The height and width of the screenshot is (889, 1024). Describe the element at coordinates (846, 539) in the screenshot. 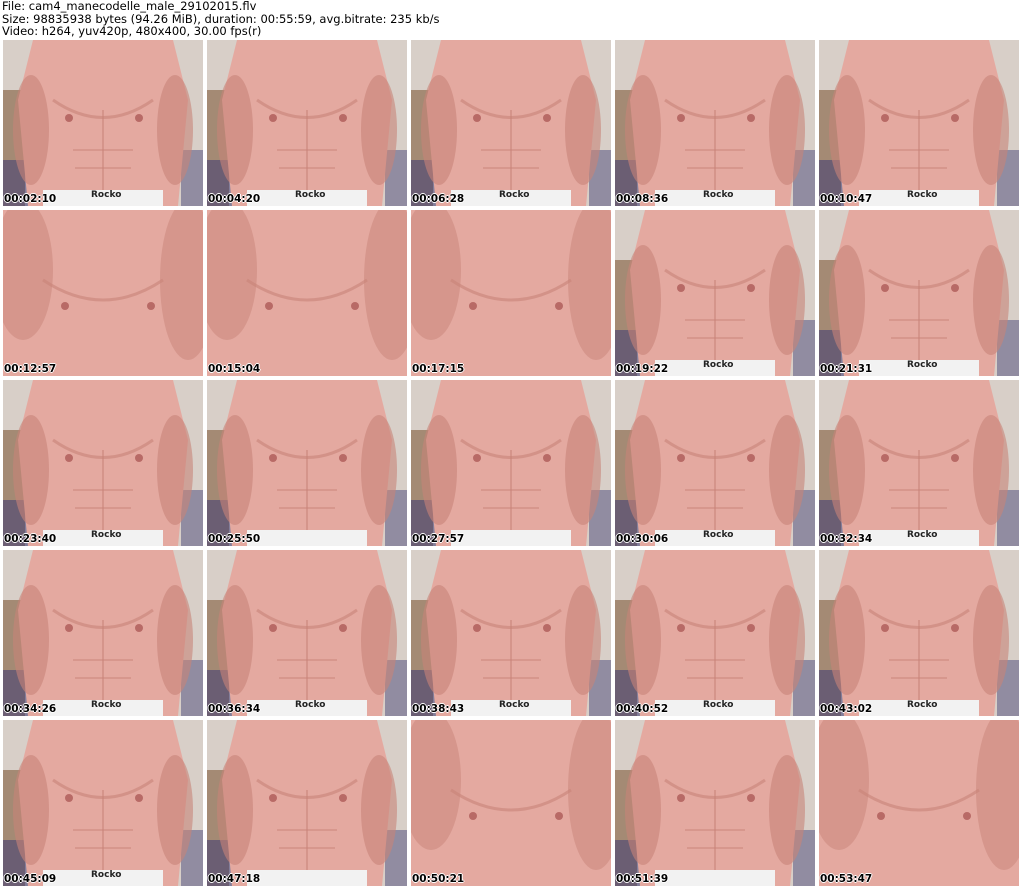

I see `thumbnail-timestamp: 00:32:34` at that location.